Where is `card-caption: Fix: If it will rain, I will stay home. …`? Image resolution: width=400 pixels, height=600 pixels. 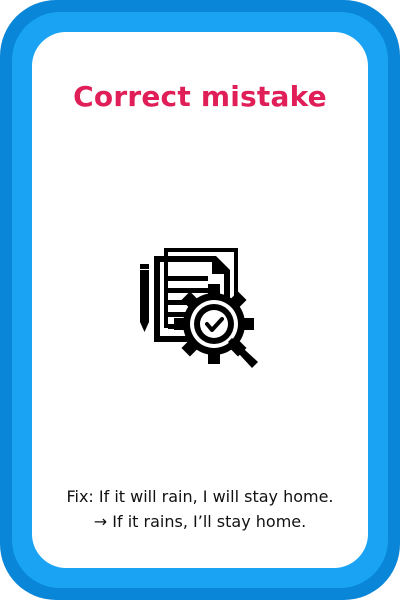 card-caption: Fix: If it will rain, I will stay home. … is located at coordinates (200, 509).